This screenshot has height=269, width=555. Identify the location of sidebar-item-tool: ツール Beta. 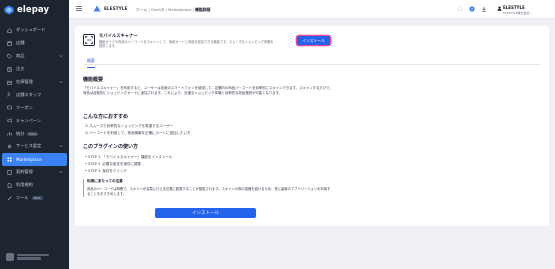
(34, 198).